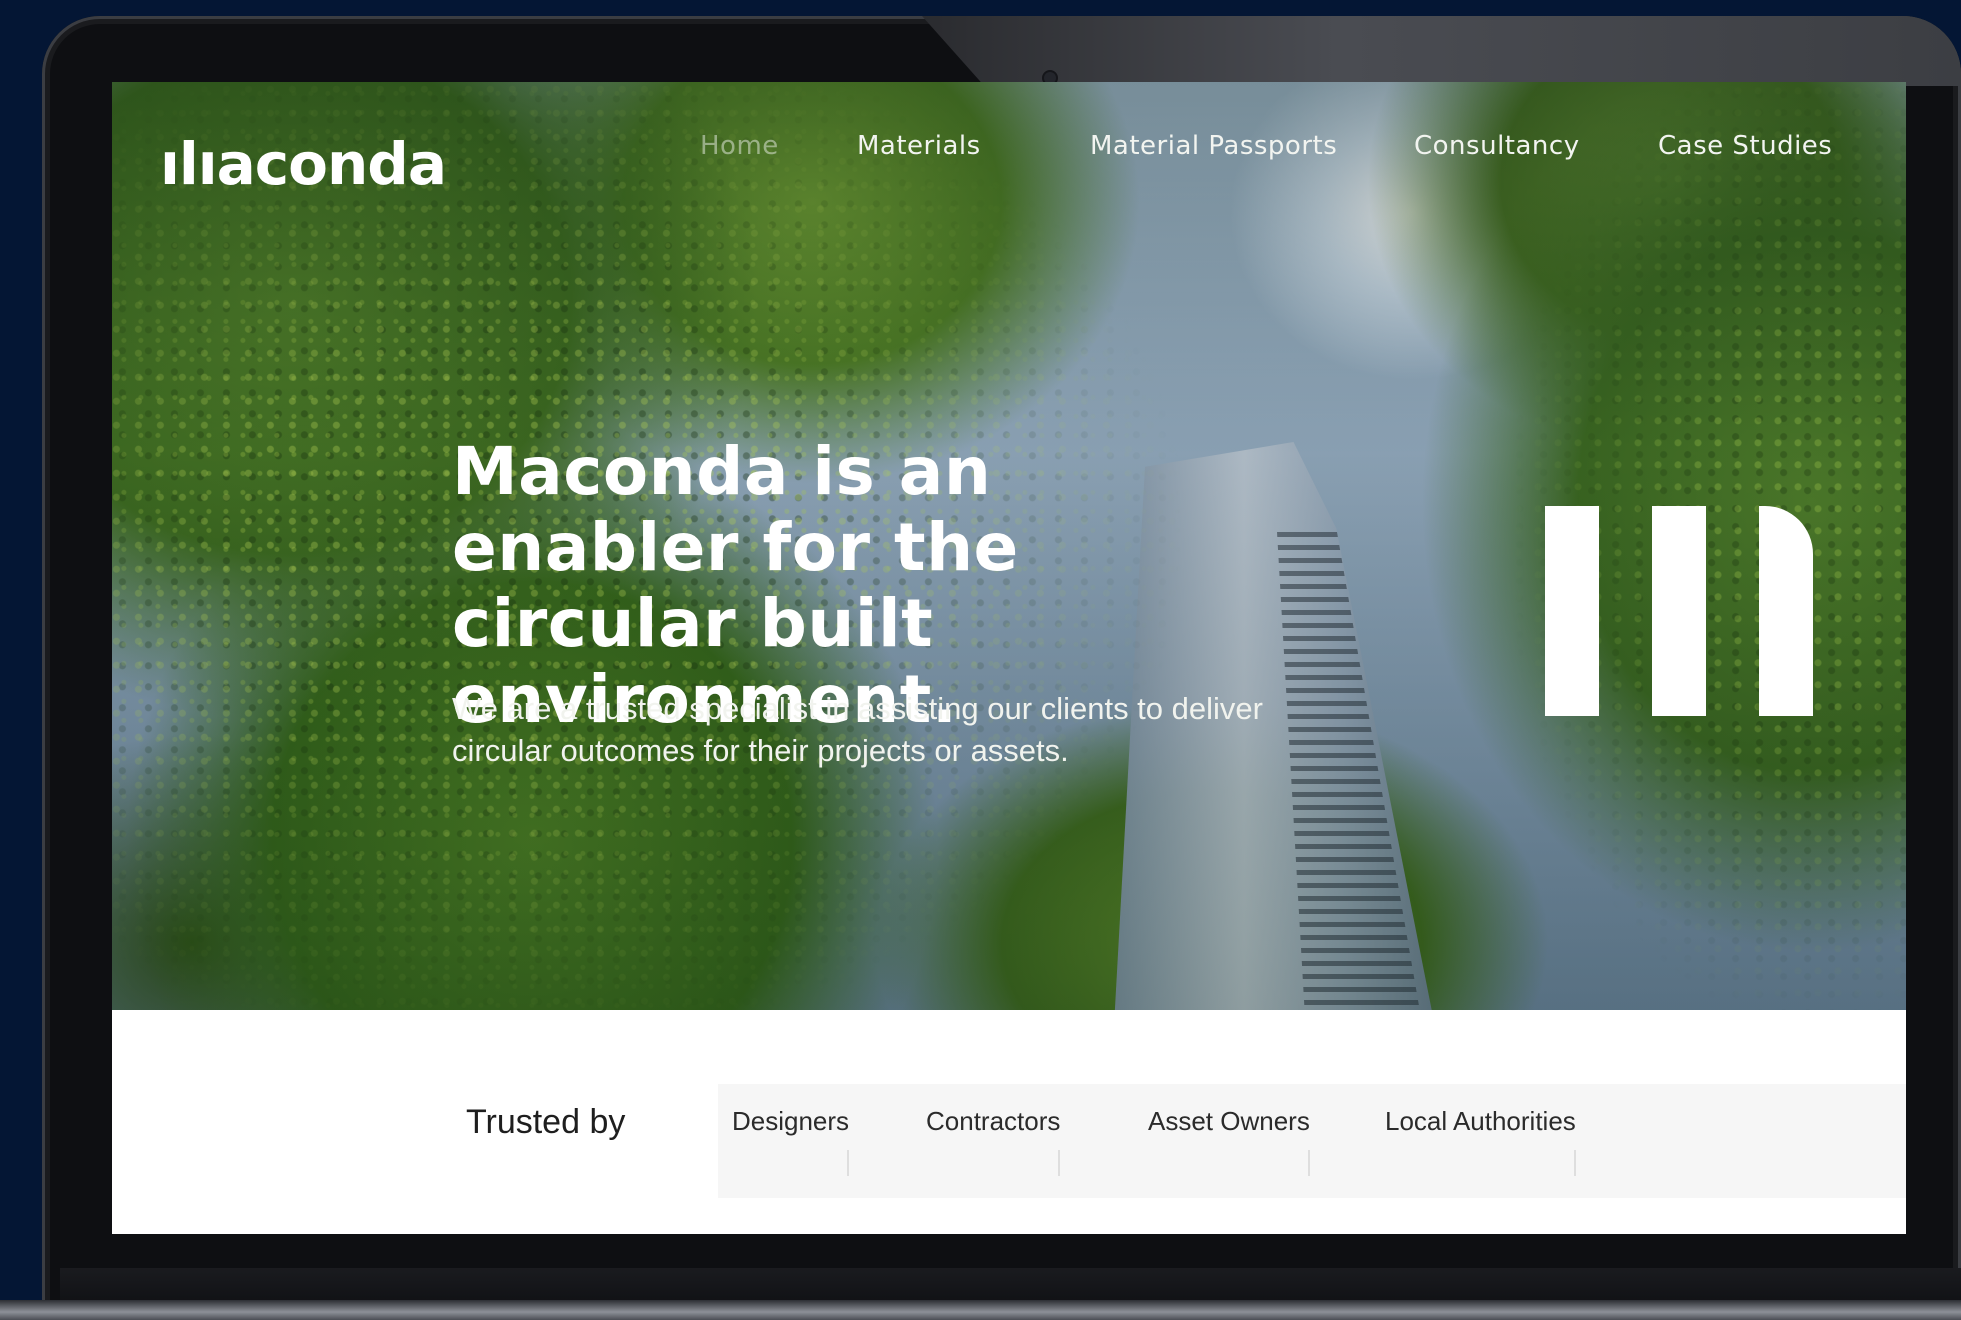 The height and width of the screenshot is (1320, 1961). I want to click on tab-asset-owners: Asset Owners, so click(1229, 1141).